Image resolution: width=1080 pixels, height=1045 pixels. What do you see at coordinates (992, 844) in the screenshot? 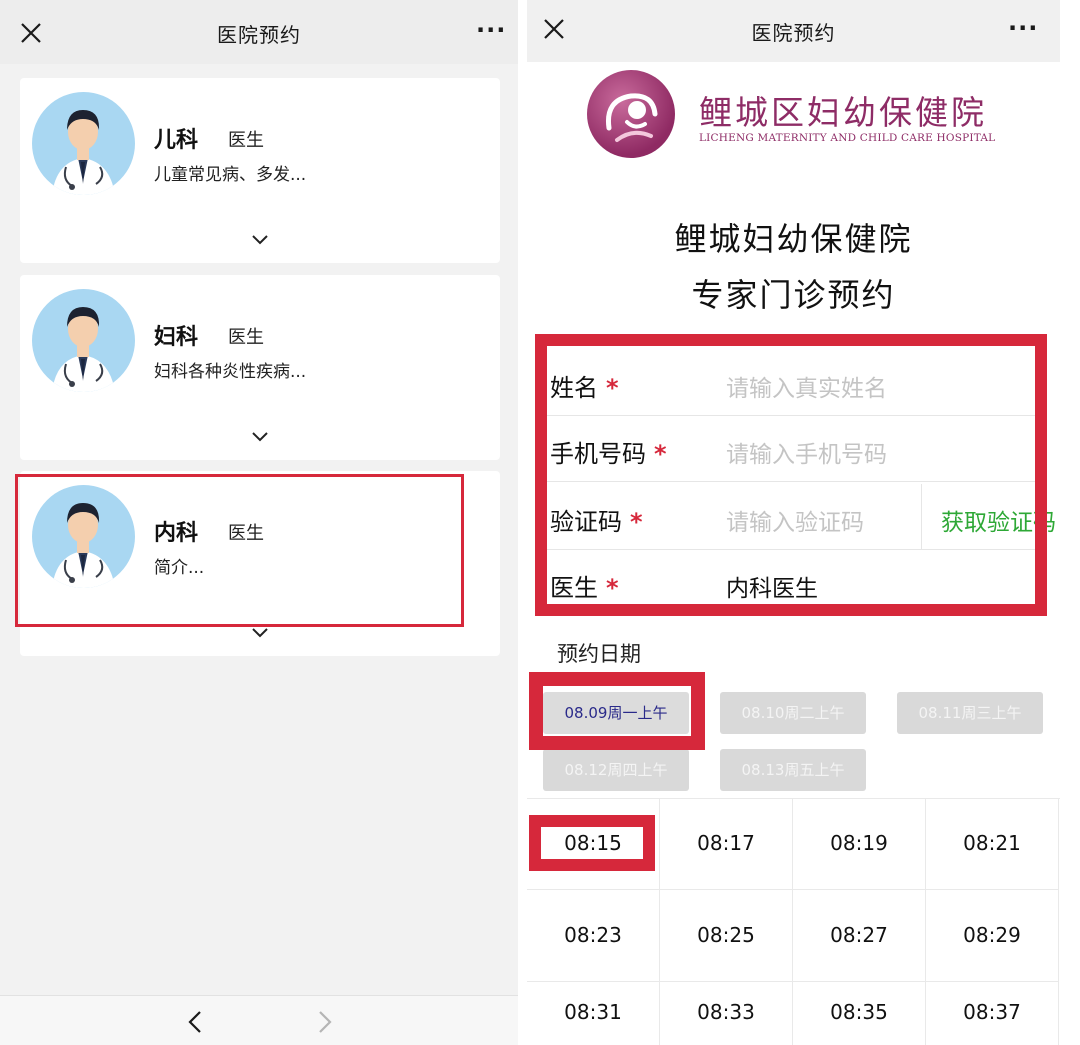
I see `time-slot: 08:21` at bounding box center [992, 844].